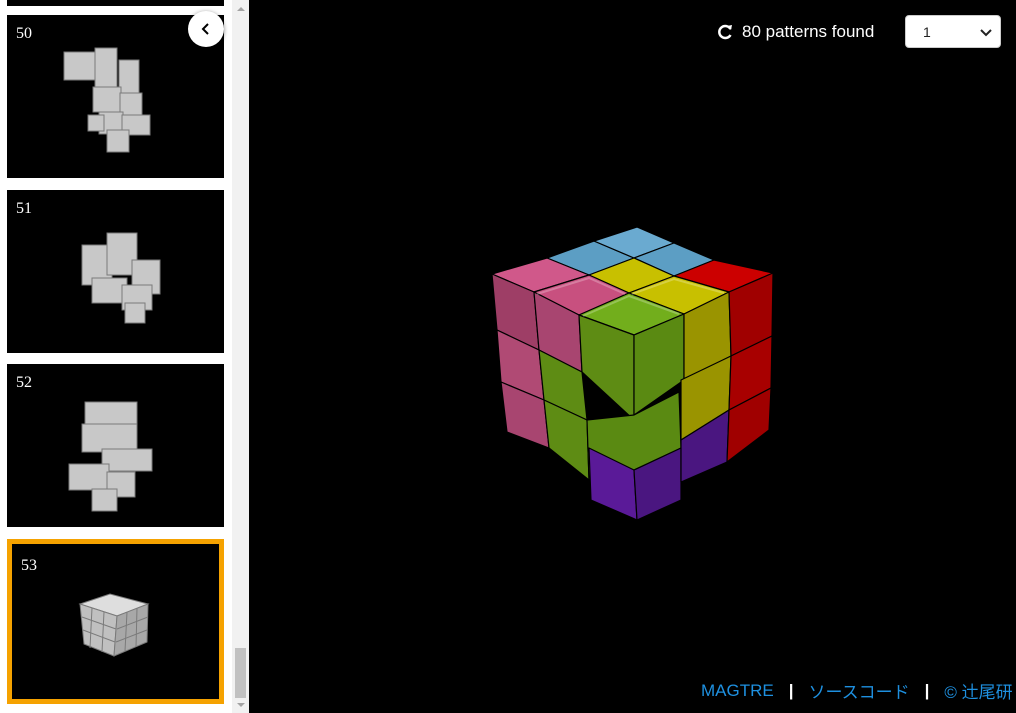 This screenshot has height=713, width=1016. I want to click on source-code-link: ソースコード, so click(859, 690).